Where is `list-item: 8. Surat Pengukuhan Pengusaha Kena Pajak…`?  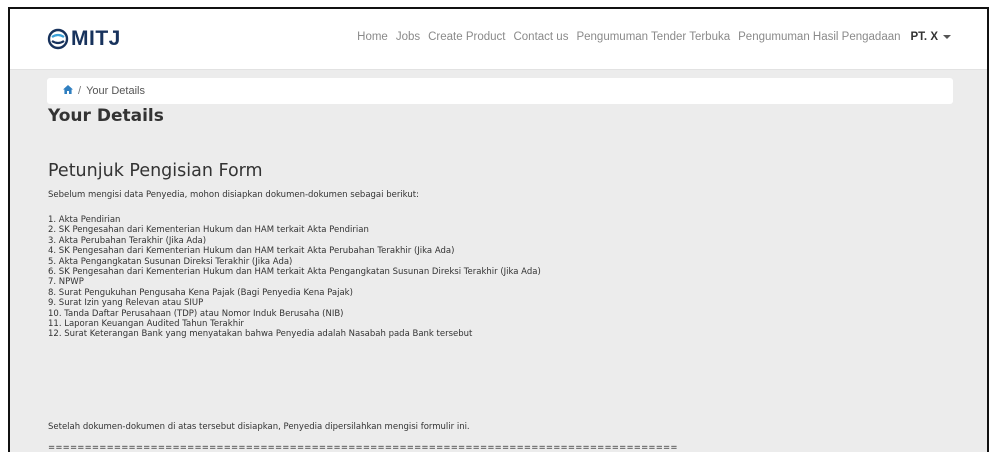 list-item: 8. Surat Pengukuhan Pengusaha Kena Pajak… is located at coordinates (200, 292).